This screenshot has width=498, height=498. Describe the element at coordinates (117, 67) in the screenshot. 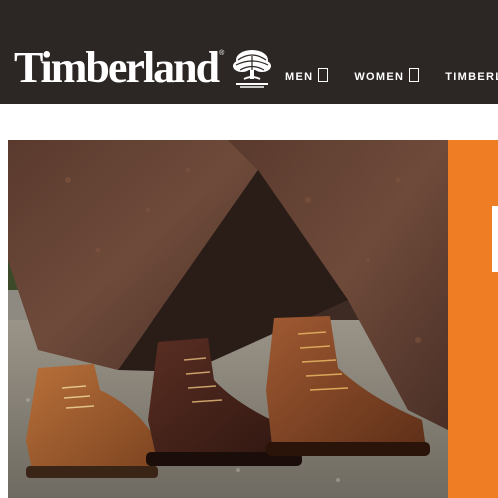

I see `brand-wordmark: Timberland` at that location.